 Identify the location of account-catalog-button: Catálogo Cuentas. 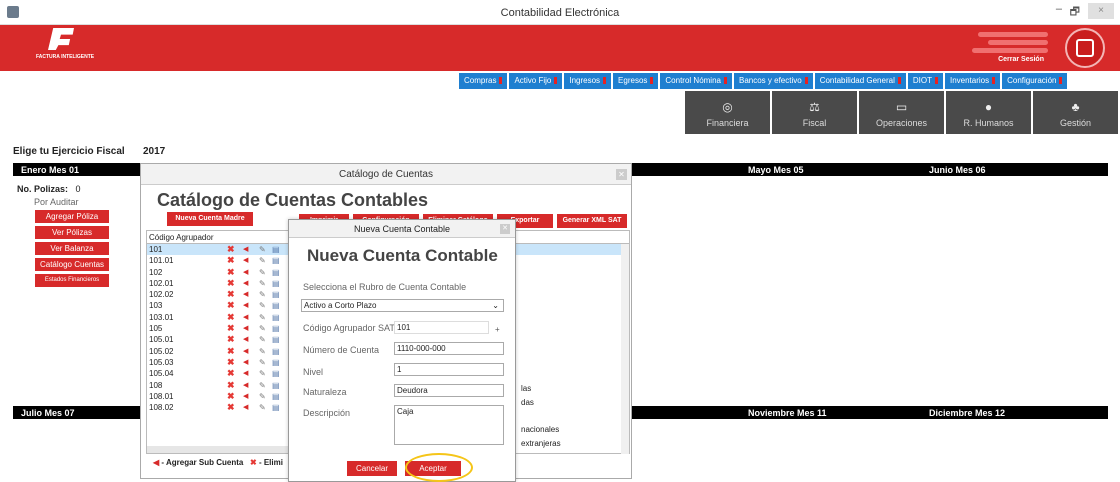
(72, 264).